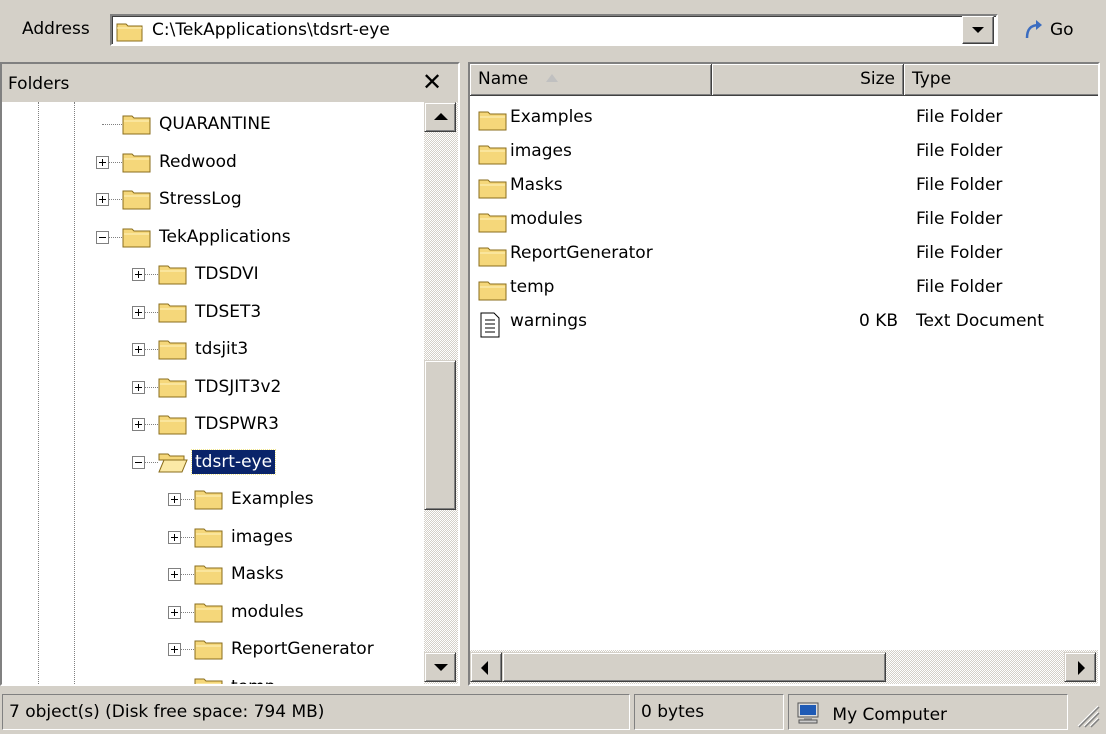 This screenshot has width=1106, height=734. Describe the element at coordinates (1087, 715) in the screenshot. I see `resize-grip` at that location.